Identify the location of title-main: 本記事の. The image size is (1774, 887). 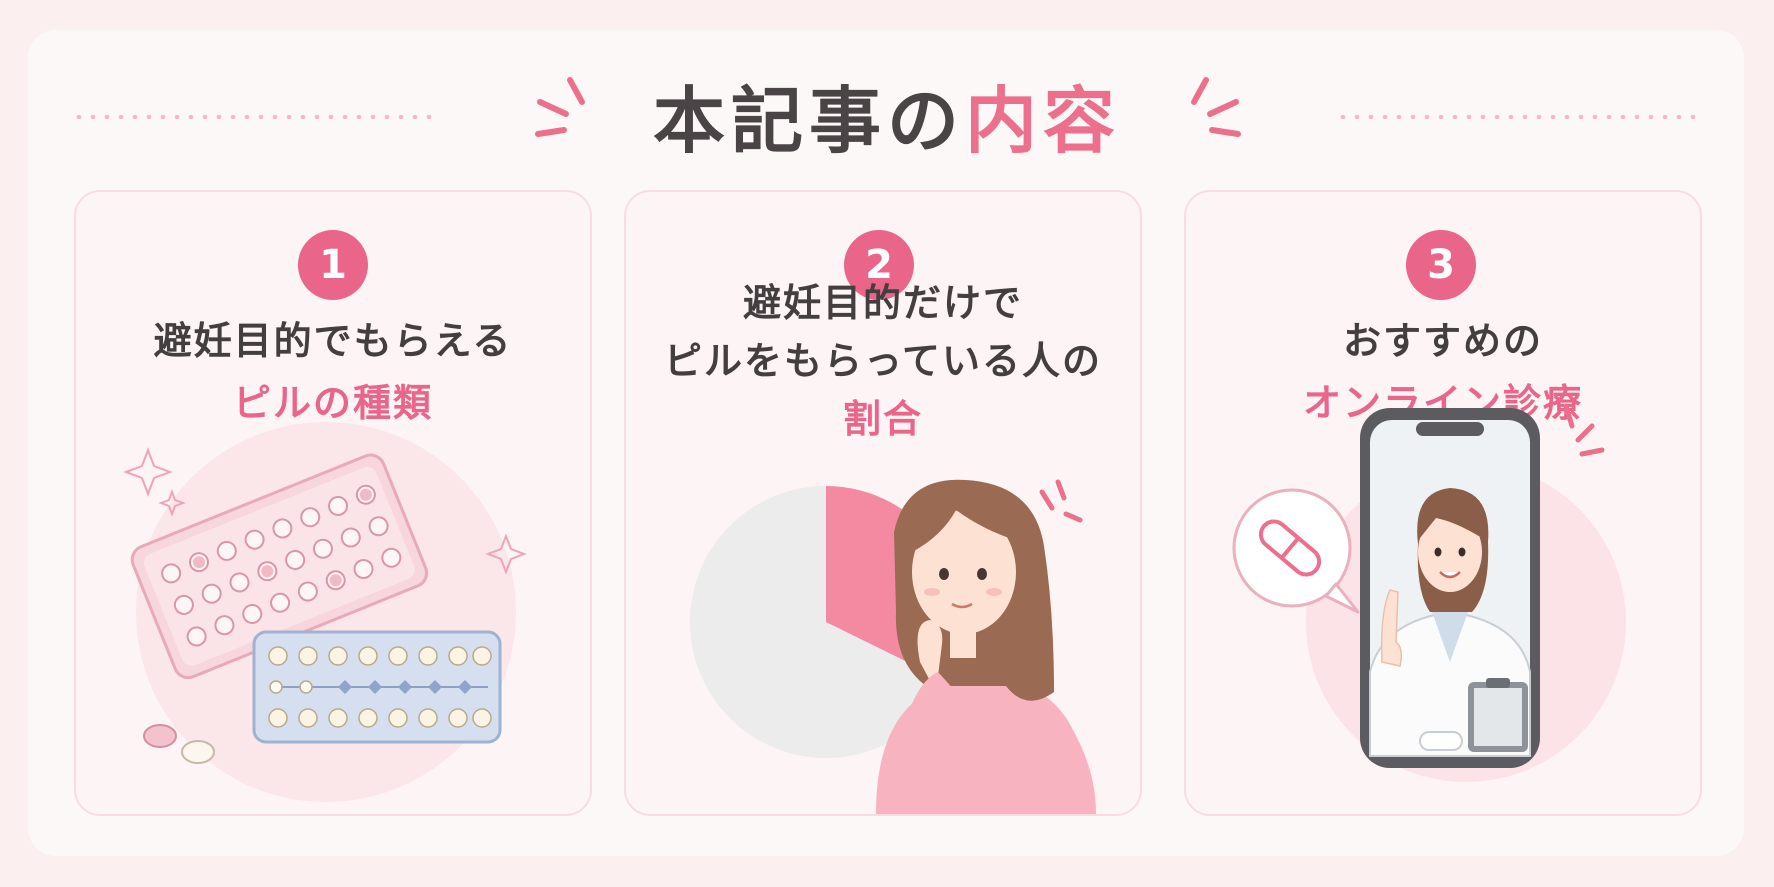
(808, 121).